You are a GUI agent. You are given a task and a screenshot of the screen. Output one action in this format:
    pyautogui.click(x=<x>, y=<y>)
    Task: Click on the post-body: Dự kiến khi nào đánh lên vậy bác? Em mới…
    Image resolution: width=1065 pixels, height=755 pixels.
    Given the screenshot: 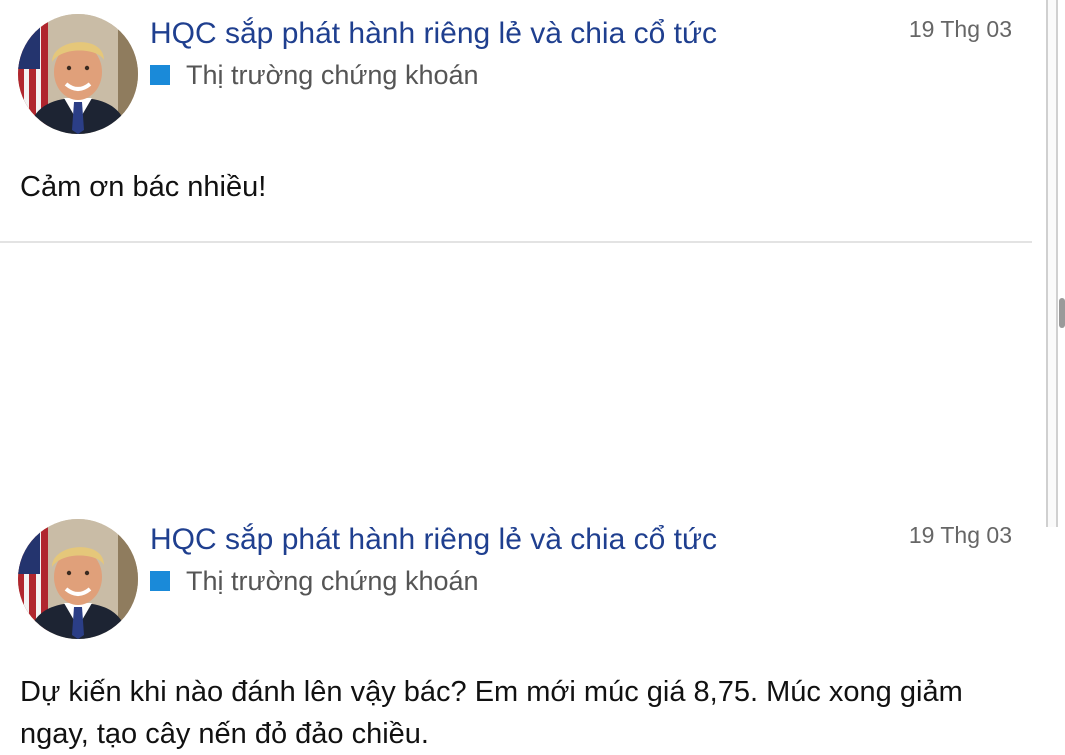 What is the action you would take?
    pyautogui.click(x=491, y=713)
    